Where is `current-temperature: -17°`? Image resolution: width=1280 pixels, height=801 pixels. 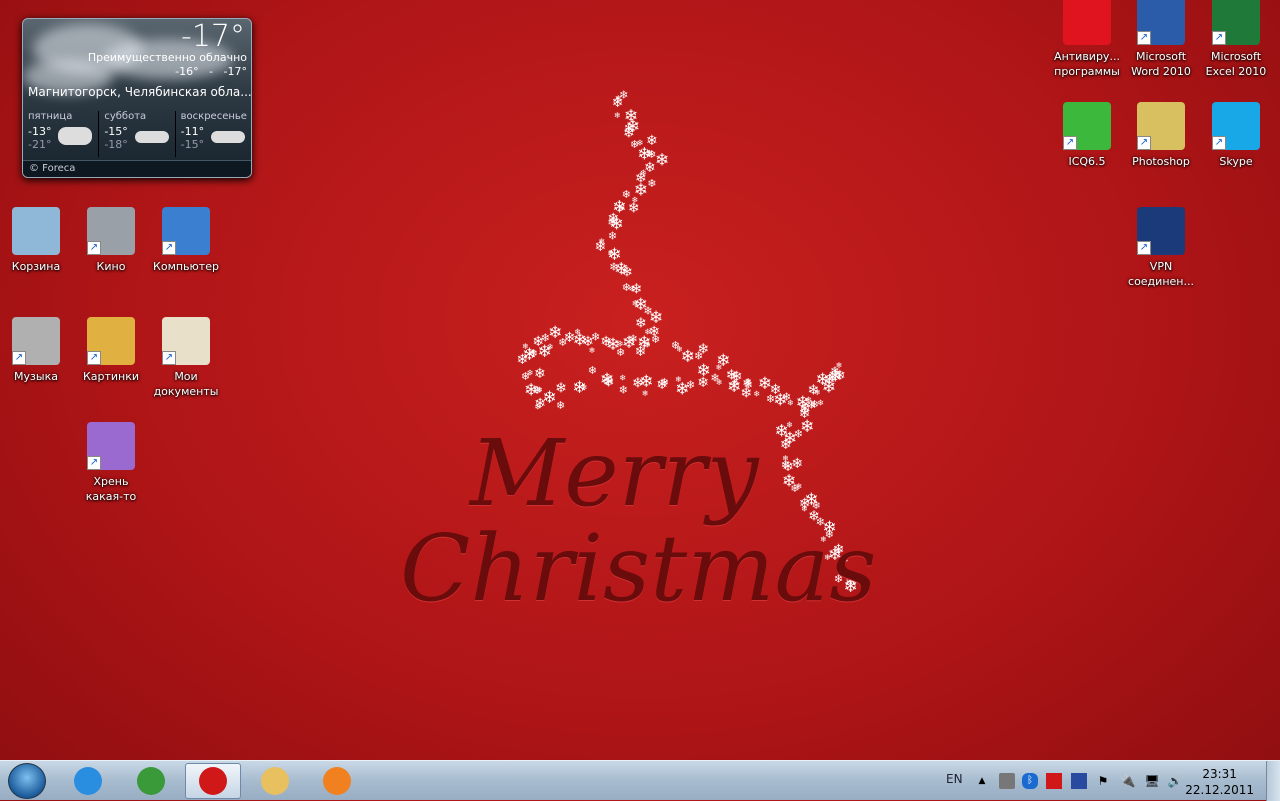 current-temperature: -17° is located at coordinates (213, 36).